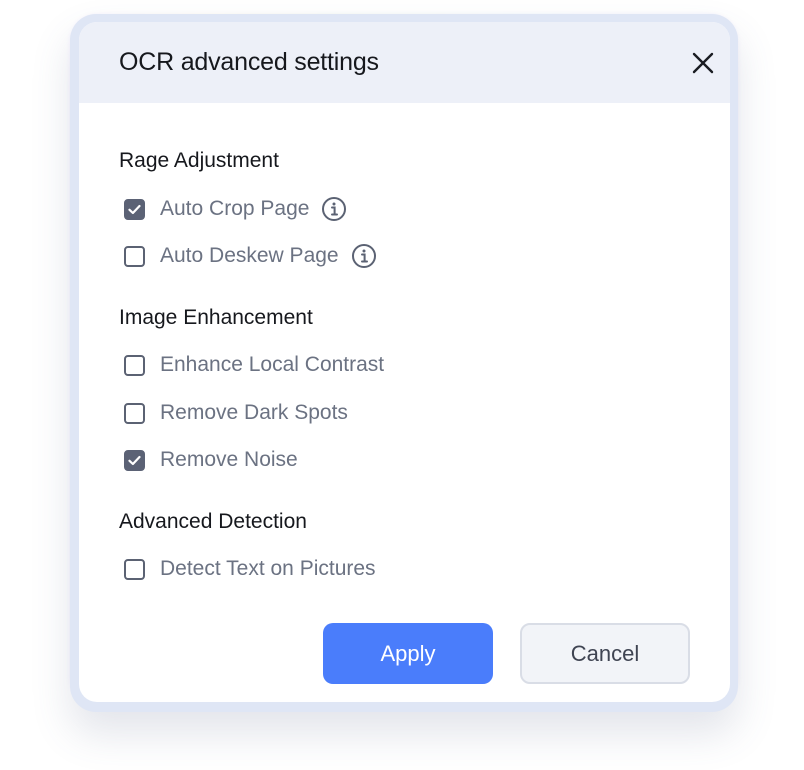 The height and width of the screenshot is (770, 804). What do you see at coordinates (134, 365) in the screenshot?
I see `enhance-local-contrast-checkbox` at bounding box center [134, 365].